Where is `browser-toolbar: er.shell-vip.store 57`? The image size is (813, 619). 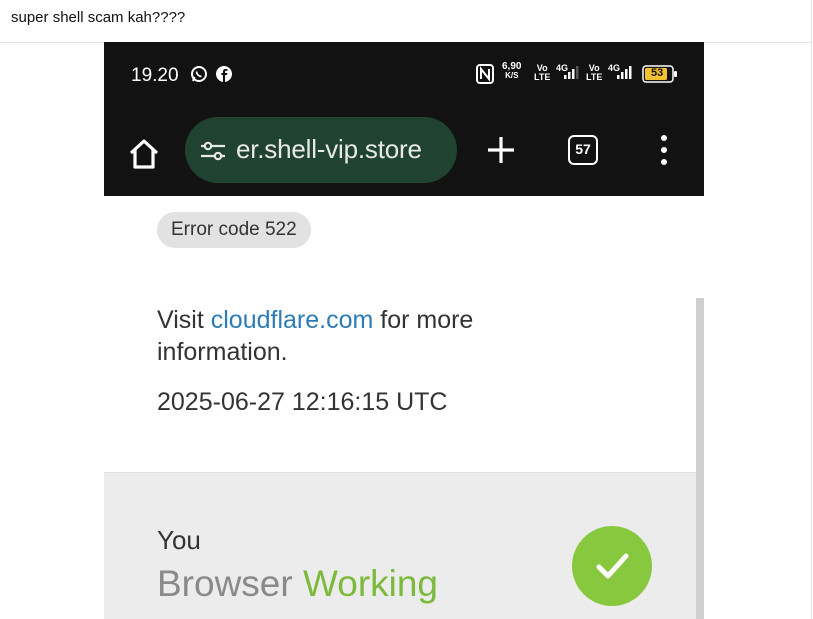 browser-toolbar: er.shell-vip.store 57 is located at coordinates (404, 153).